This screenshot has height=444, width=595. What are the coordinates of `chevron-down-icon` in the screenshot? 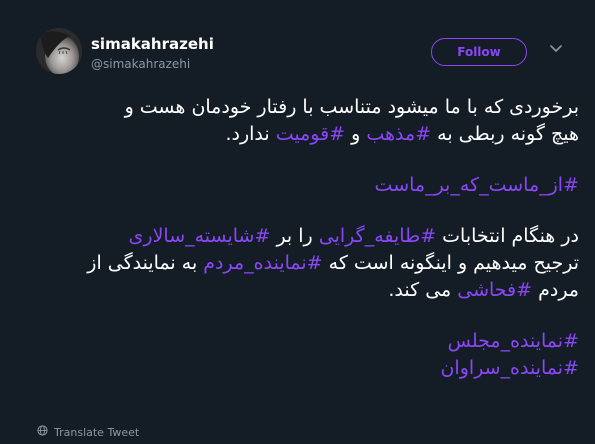 It's located at (556, 49).